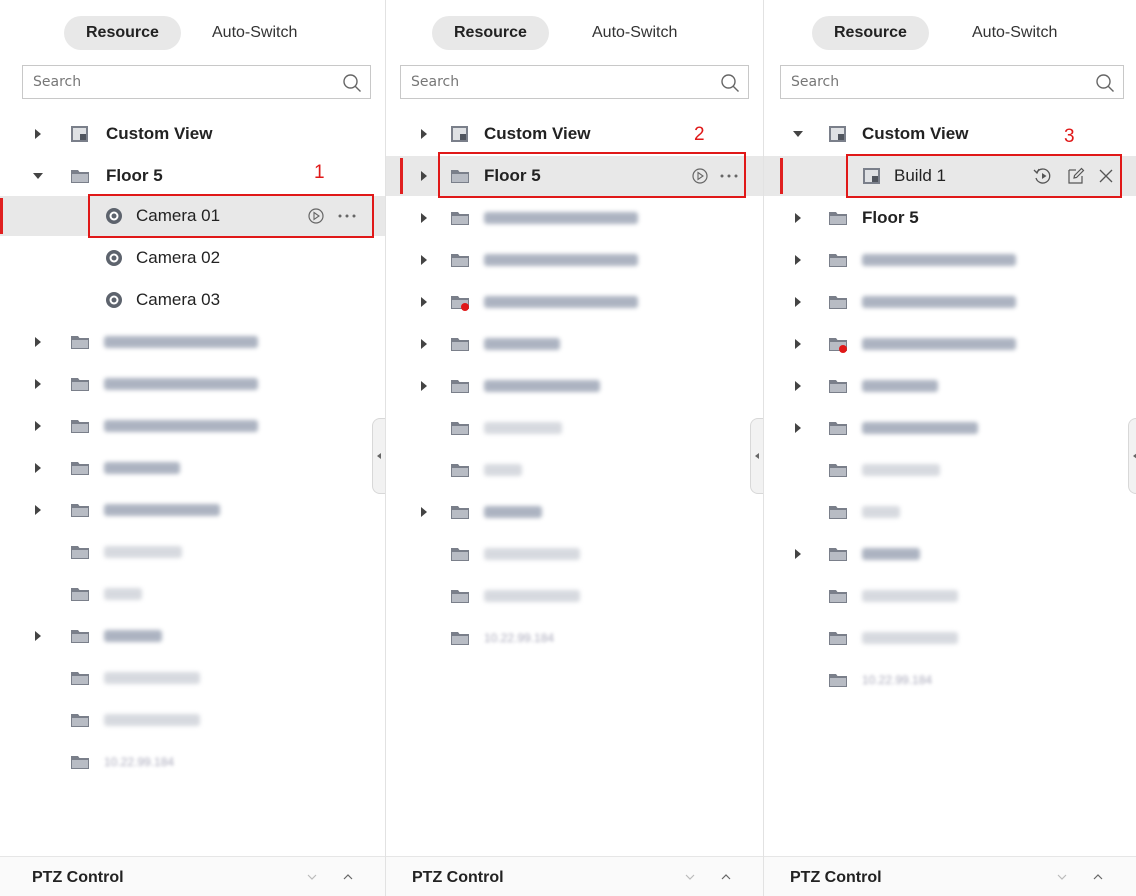 This screenshot has width=1136, height=896. I want to click on edit-icon, so click(1076, 176).